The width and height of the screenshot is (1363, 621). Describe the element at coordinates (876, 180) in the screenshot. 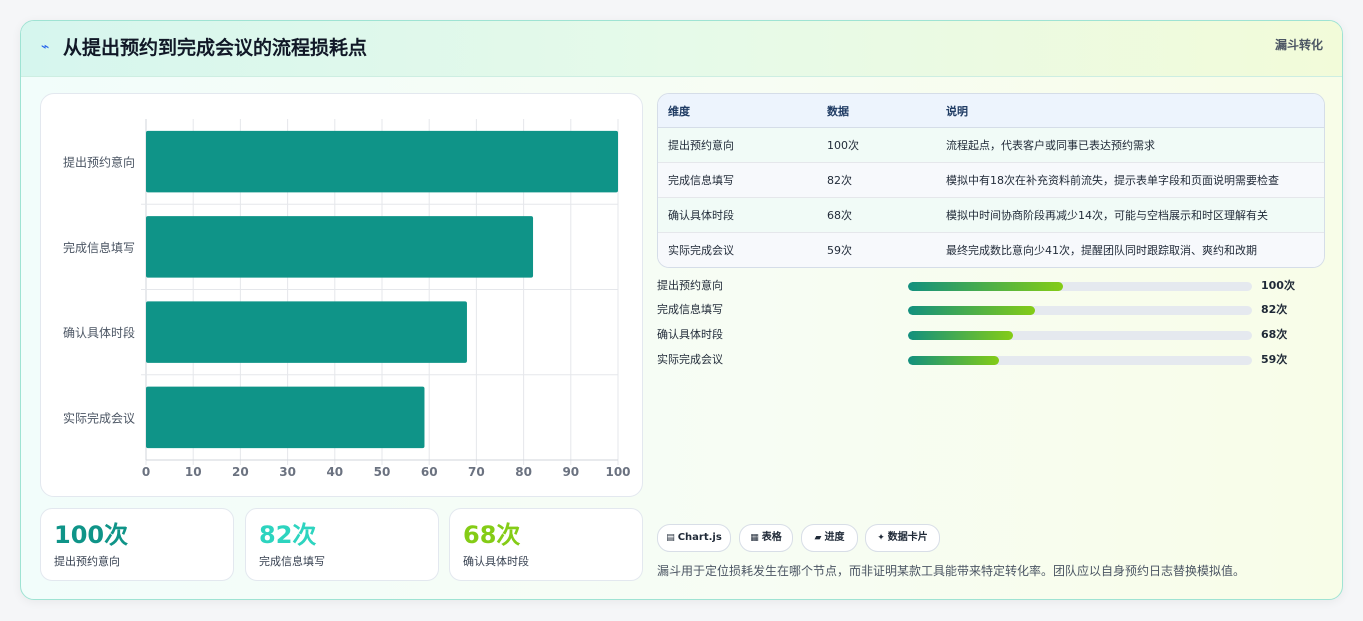

I see `table-cell: 82次` at that location.